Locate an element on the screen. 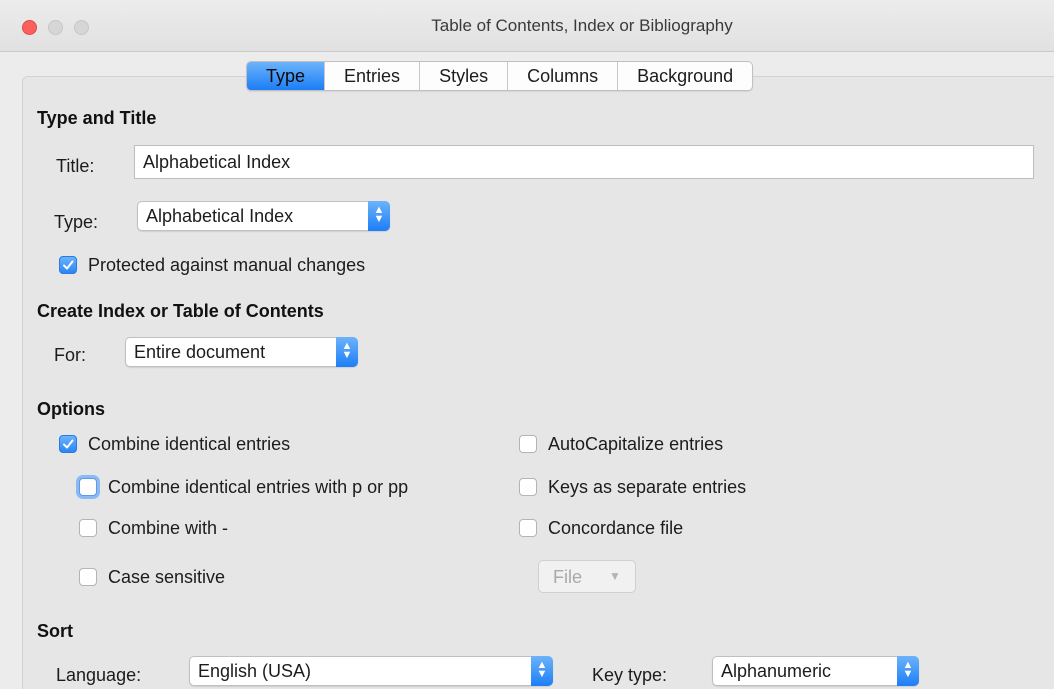  key-type-select-value: Alphanumeric is located at coordinates (776, 671).